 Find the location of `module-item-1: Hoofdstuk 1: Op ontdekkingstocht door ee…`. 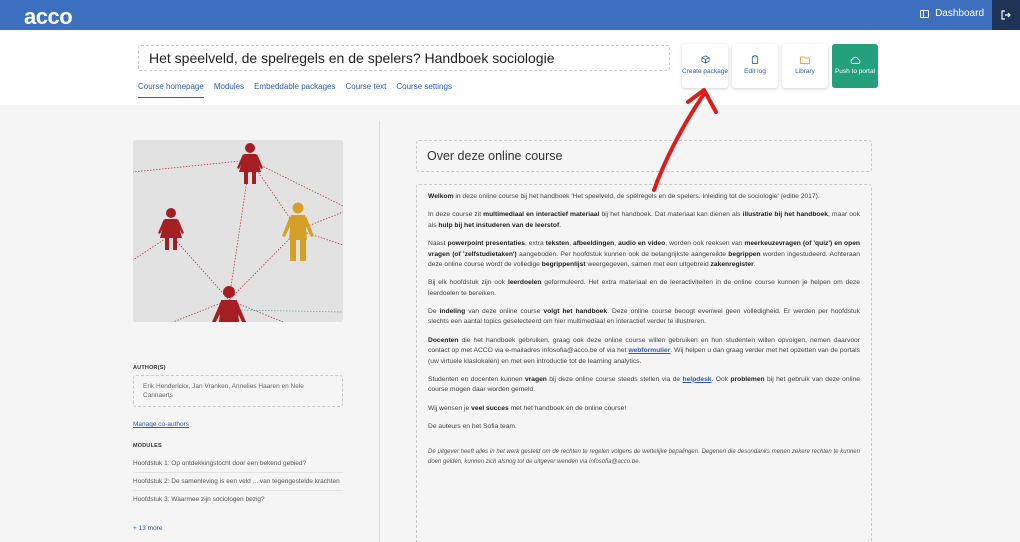

module-item-1: Hoofdstuk 1: Op ontdekkingstocht door ee… is located at coordinates (238, 464).